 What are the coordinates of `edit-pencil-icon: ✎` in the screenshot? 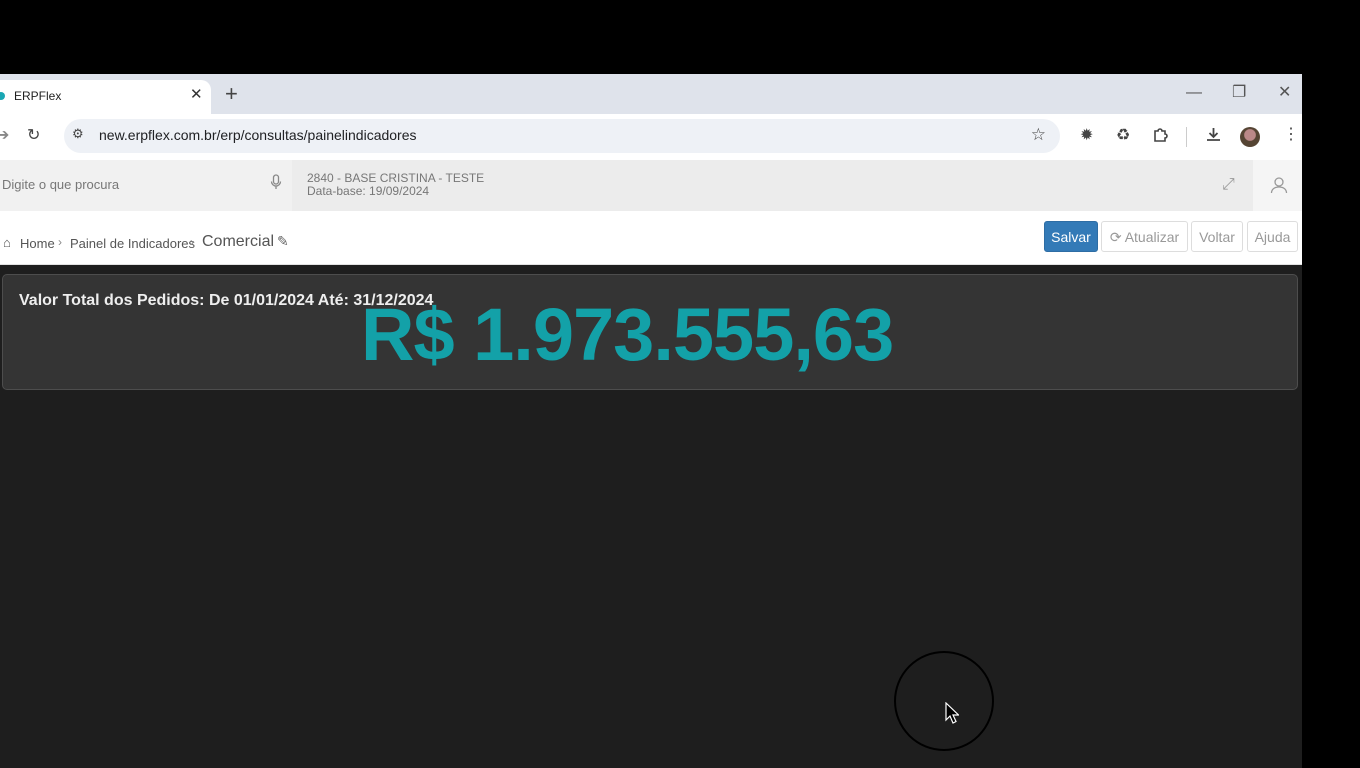 It's located at (283, 241).